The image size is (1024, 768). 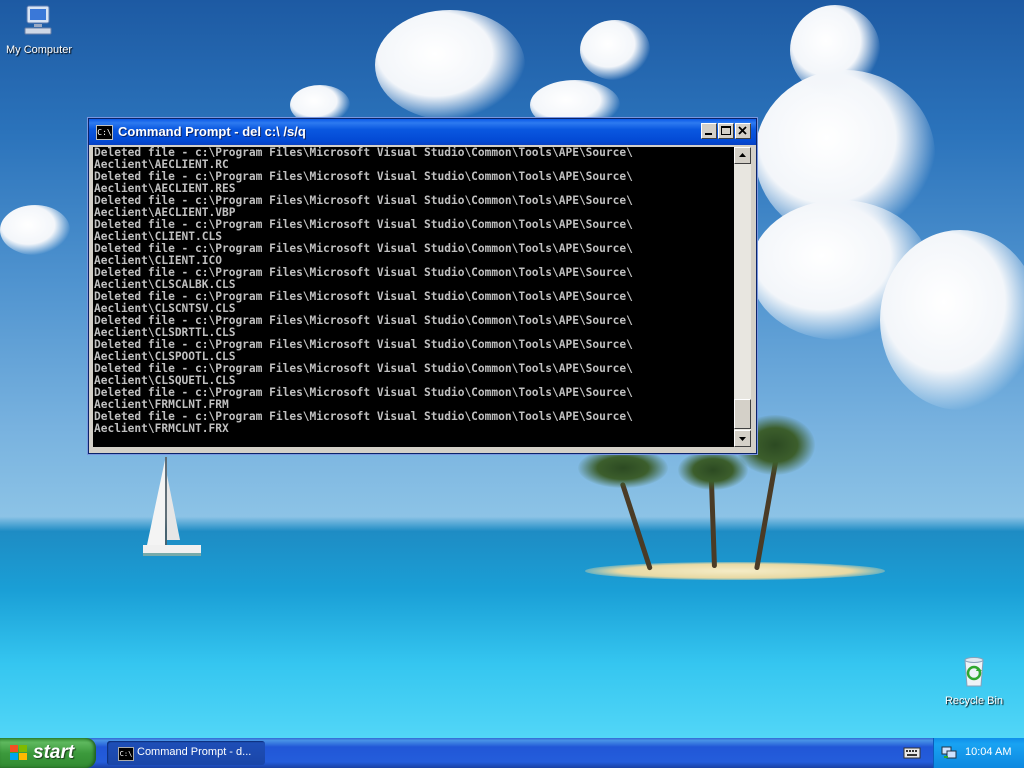 I want to click on close-button, so click(x=743, y=131).